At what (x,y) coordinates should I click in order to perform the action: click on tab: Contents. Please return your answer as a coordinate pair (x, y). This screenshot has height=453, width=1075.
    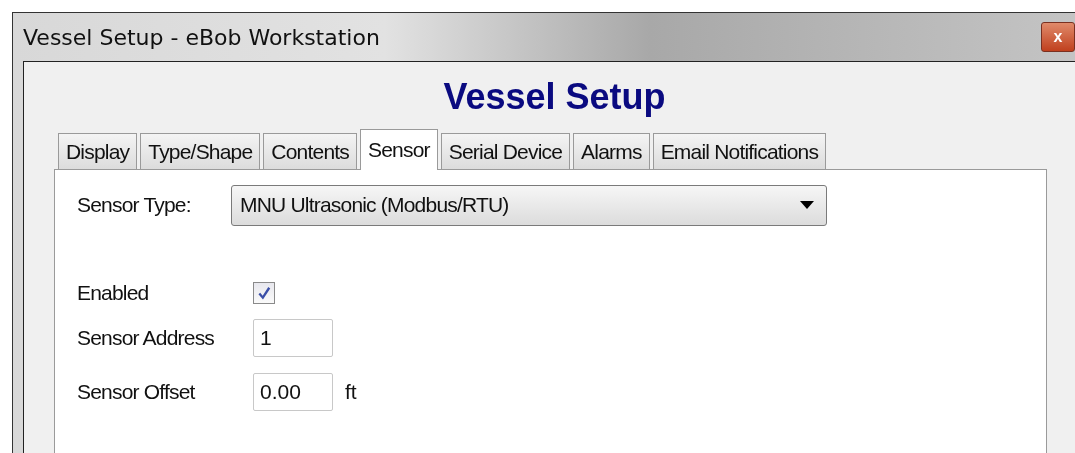
    Looking at the image, I should click on (310, 151).